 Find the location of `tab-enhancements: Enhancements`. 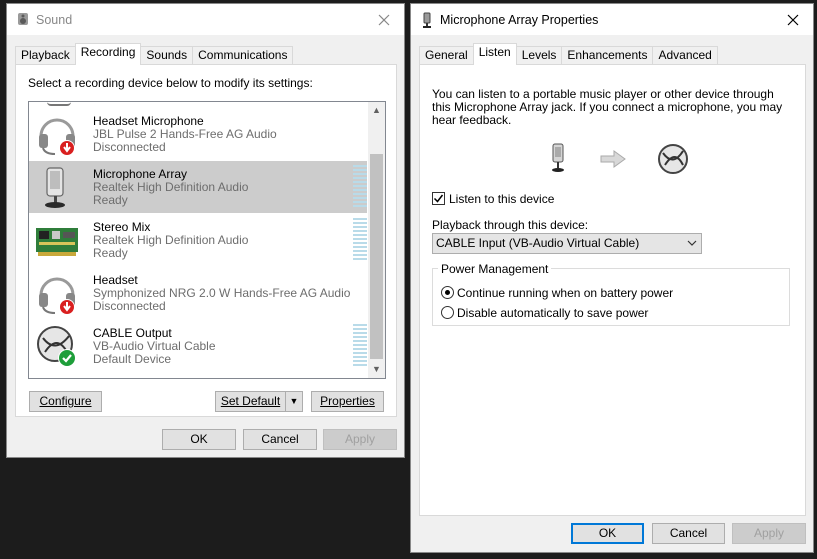

tab-enhancements: Enhancements is located at coordinates (607, 55).